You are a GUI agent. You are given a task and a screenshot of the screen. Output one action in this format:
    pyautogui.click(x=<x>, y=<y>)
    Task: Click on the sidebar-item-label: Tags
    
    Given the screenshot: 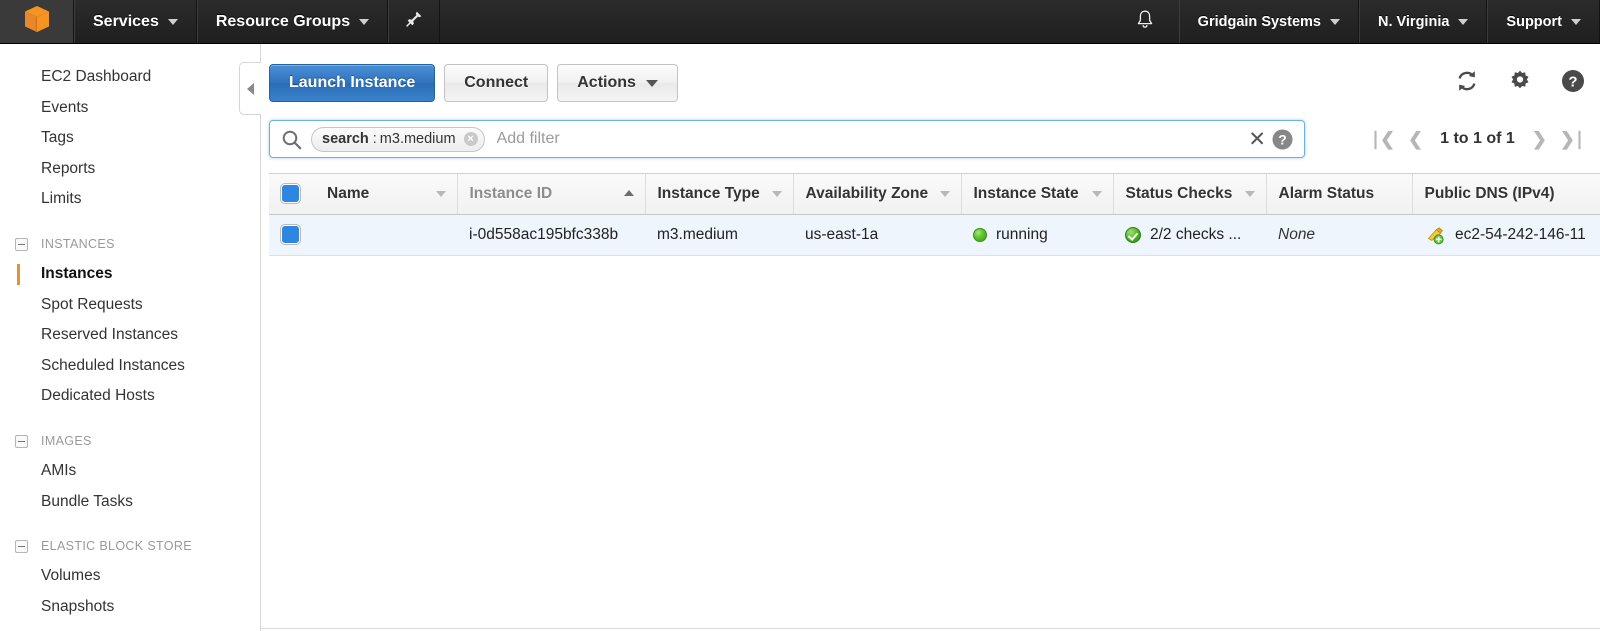 What is the action you would take?
    pyautogui.click(x=57, y=138)
    